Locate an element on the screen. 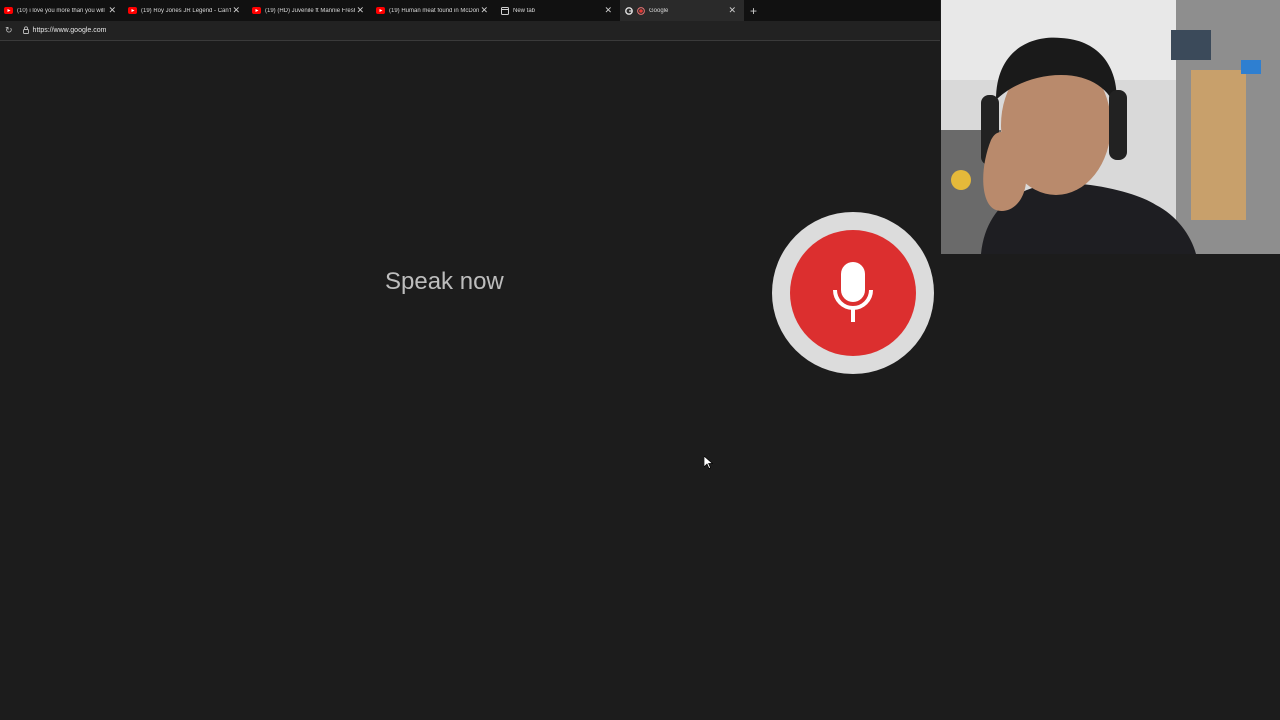  tab-title: (19) Roy Jones JR Legend - Can't is located at coordinates (186, 10).